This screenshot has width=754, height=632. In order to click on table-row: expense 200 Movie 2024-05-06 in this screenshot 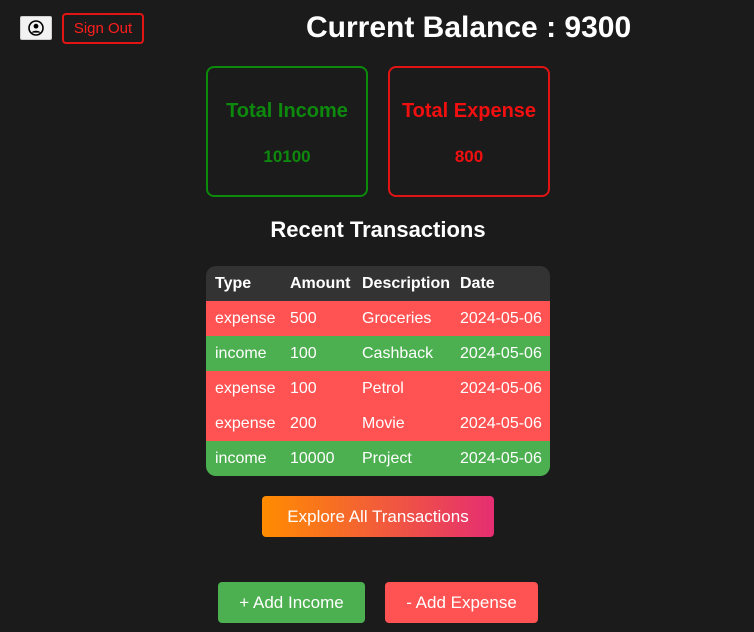, I will do `click(378, 423)`.